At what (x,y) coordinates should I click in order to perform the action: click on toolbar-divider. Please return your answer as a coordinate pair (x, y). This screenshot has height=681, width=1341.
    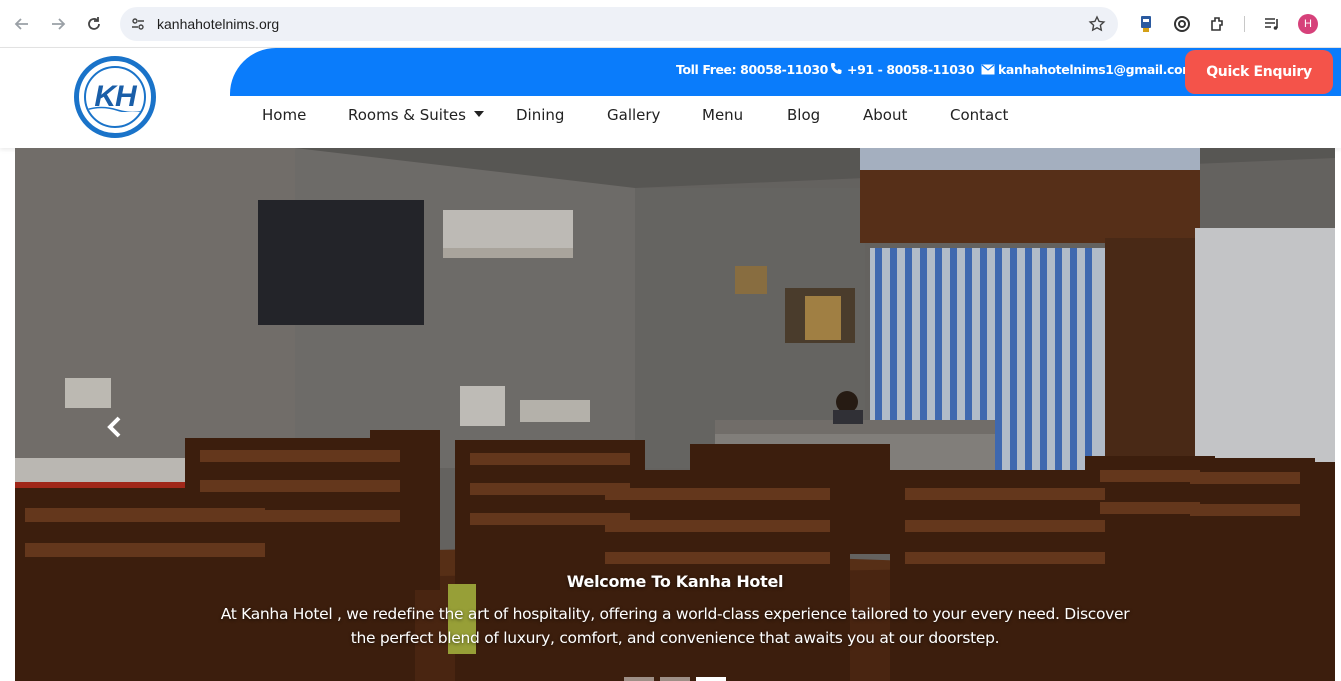
    Looking at the image, I should click on (1244, 24).